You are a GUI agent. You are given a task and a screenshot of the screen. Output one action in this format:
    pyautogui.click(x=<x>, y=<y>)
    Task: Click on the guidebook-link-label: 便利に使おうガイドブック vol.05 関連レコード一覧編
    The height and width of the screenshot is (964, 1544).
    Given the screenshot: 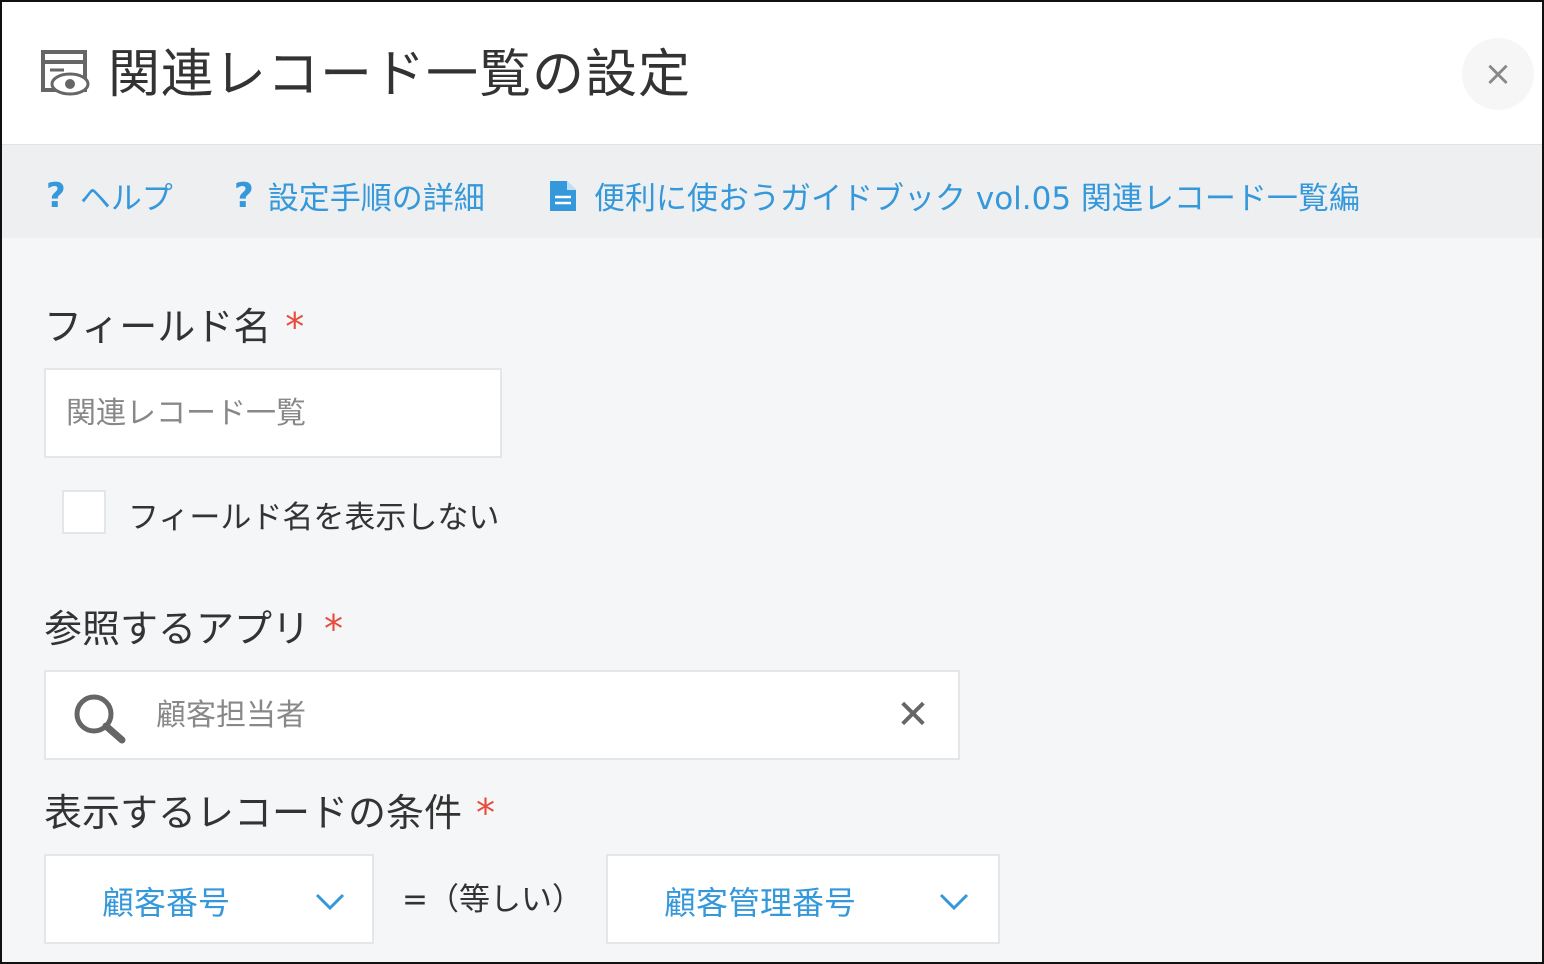 What is the action you would take?
    pyautogui.click(x=977, y=199)
    